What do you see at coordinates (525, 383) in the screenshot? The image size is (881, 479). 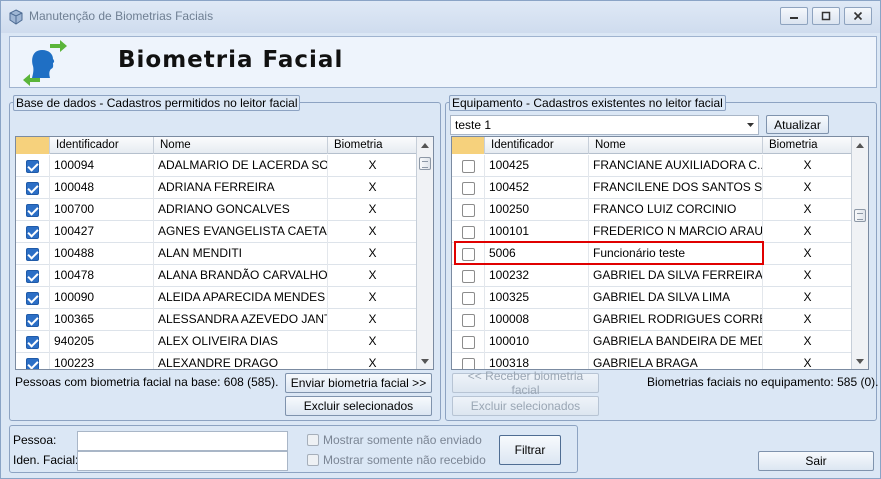 I see `receive-biometry-button: << Receber biometria facial` at bounding box center [525, 383].